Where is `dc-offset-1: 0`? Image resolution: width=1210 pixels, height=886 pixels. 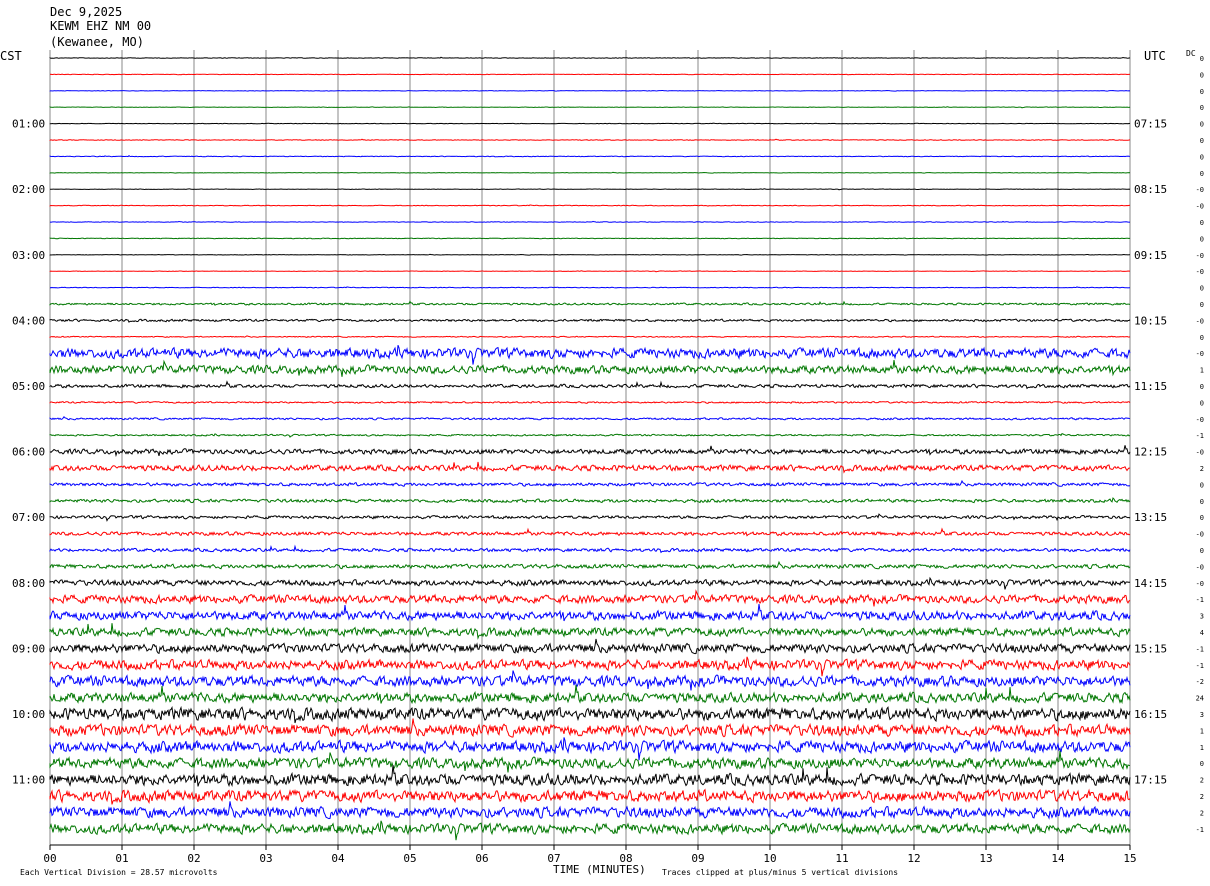 dc-offset-1: 0 is located at coordinates (1202, 75).